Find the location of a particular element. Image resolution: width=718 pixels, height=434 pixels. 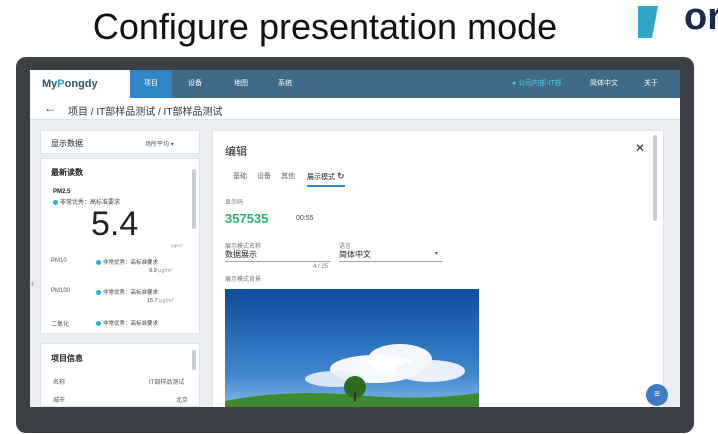

project-info-panel: 项目信息 名称 IT部样品测试 城市 北京 is located at coordinates (120, 375).